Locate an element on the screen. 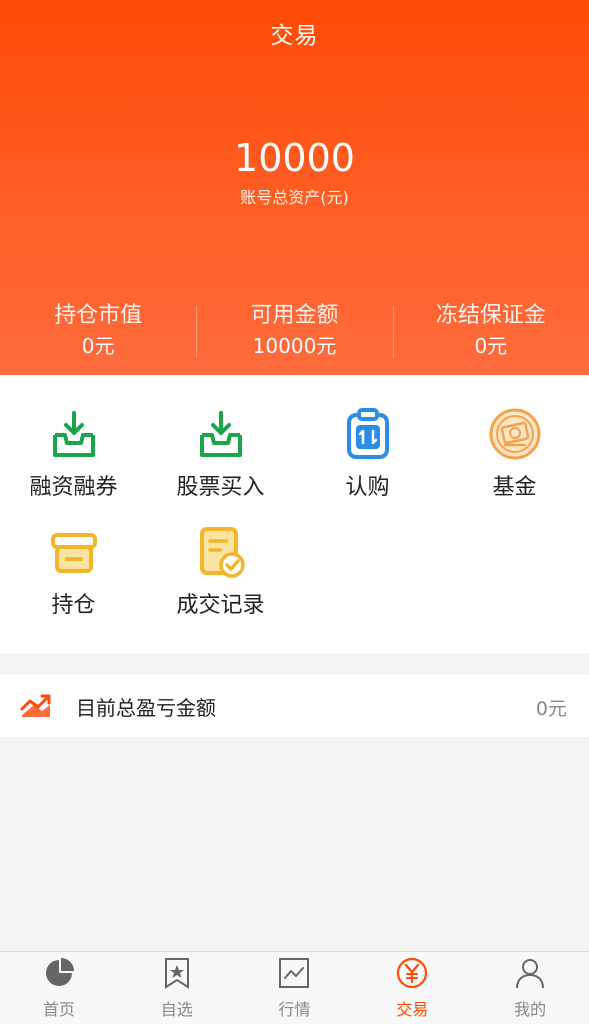 Image resolution: width=589 pixels, height=1024 pixels. trend-up-icon is located at coordinates (36, 706).